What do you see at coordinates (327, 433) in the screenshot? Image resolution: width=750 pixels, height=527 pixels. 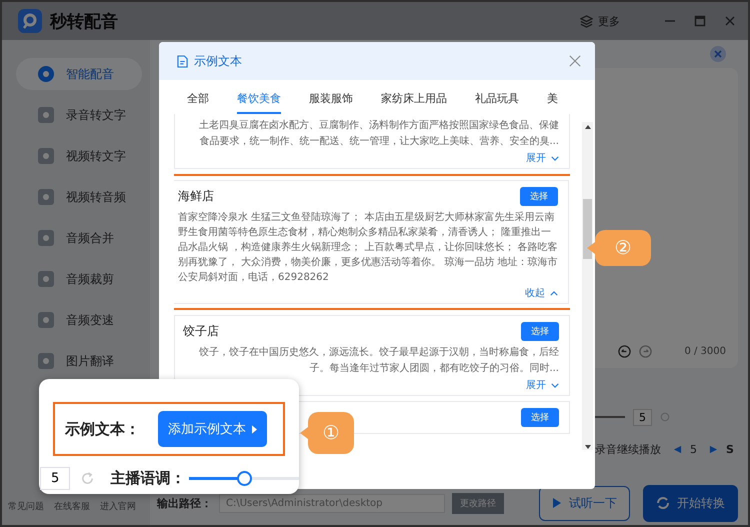 I see `step-callout: ①` at bounding box center [327, 433].